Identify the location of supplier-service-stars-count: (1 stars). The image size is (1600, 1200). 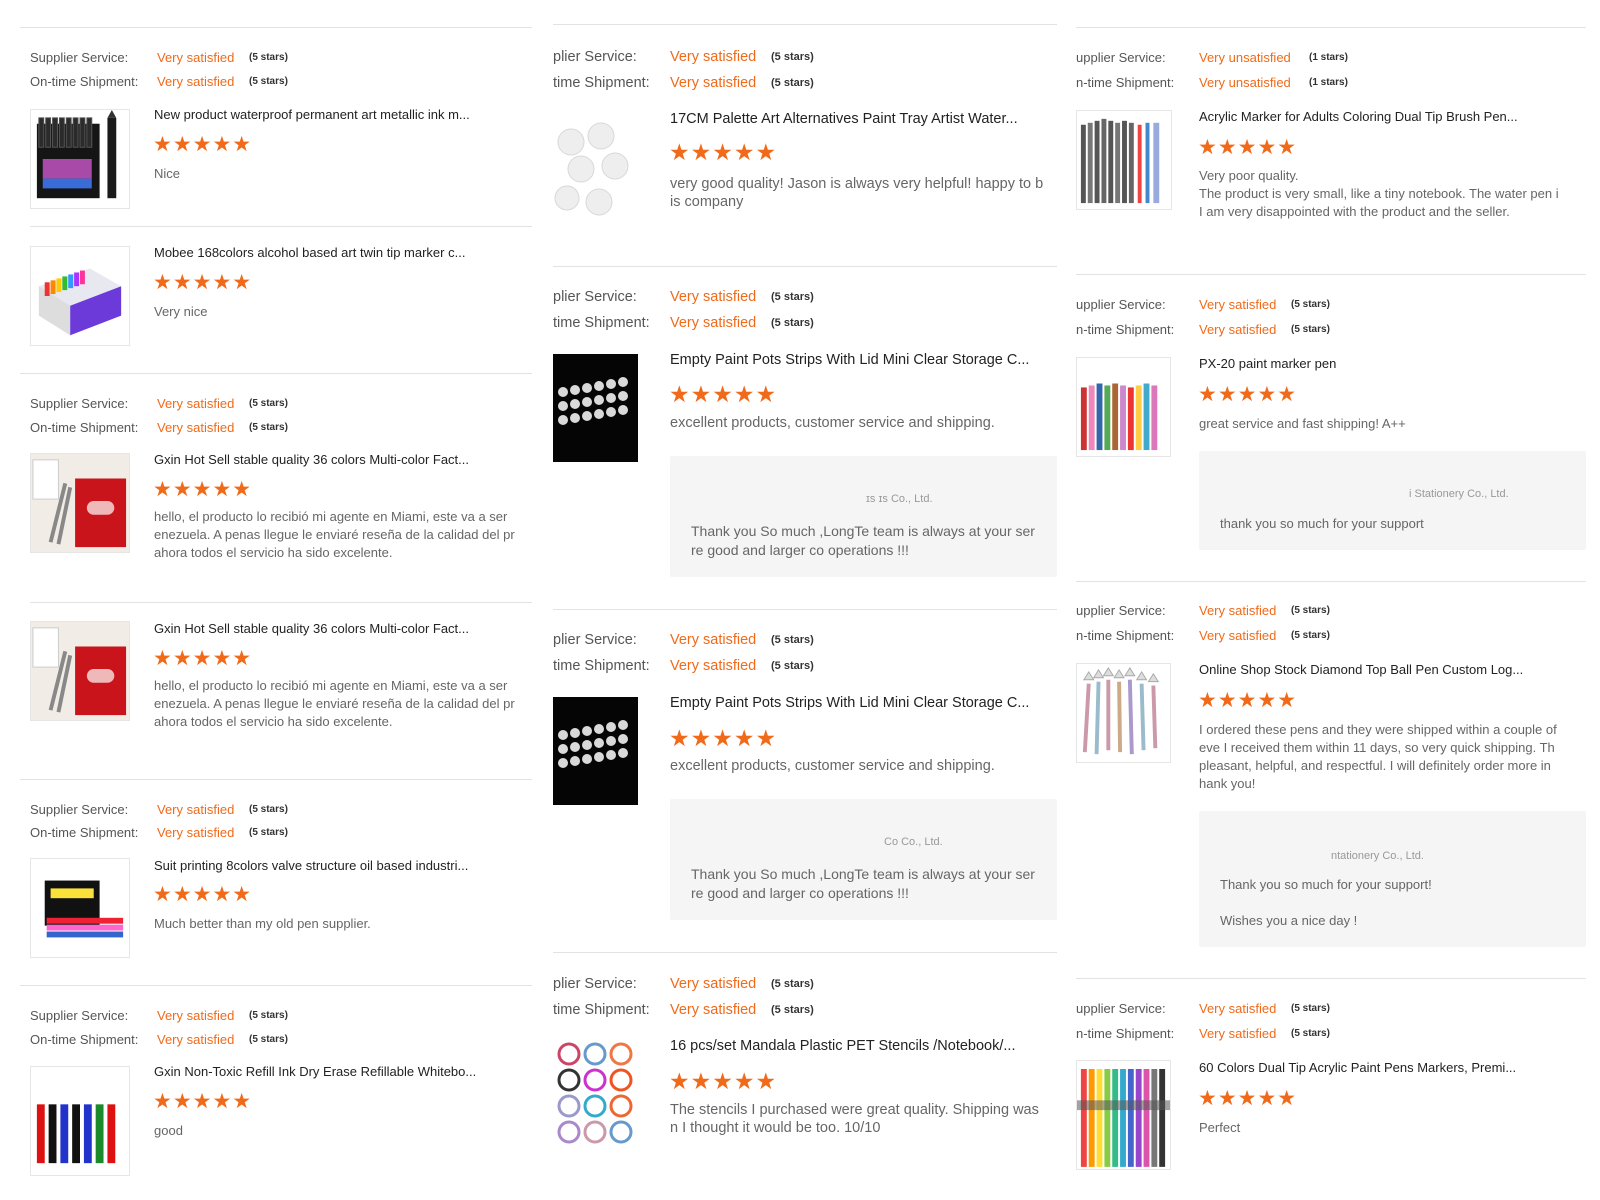
(1328, 57).